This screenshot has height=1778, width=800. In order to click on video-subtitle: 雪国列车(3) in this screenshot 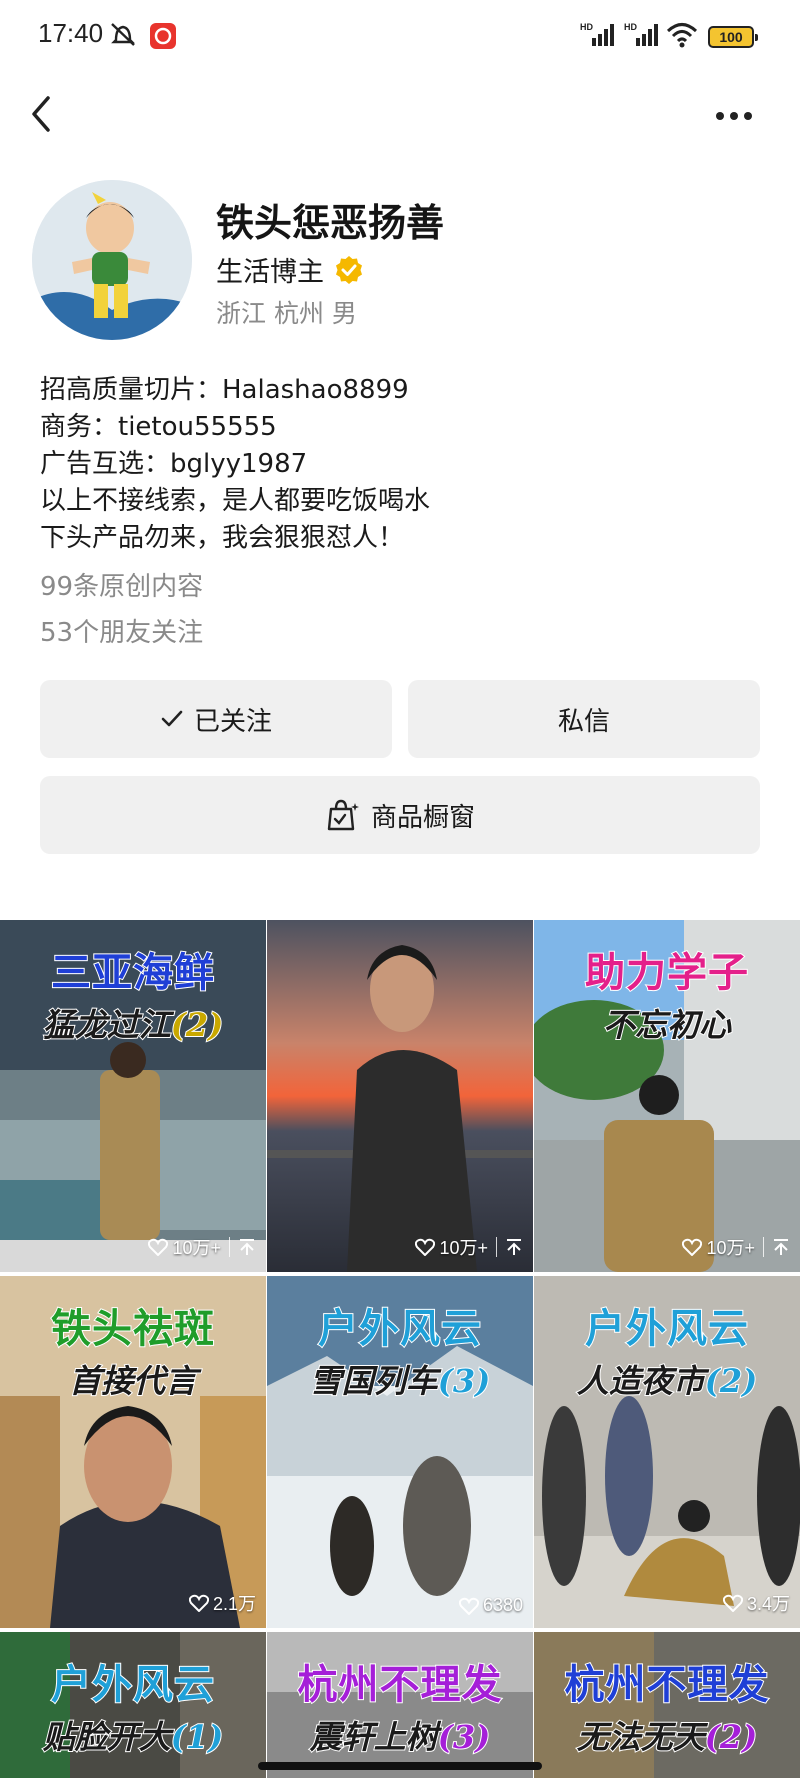, I will do `click(400, 1379)`.